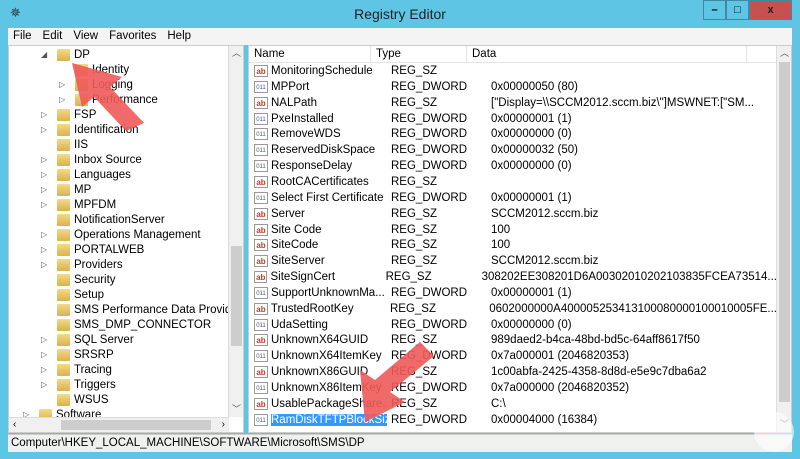 This screenshot has height=459, width=800. Describe the element at coordinates (121, 234) in the screenshot. I see `tree-node-operations-management: ▷ Operations Management` at that location.